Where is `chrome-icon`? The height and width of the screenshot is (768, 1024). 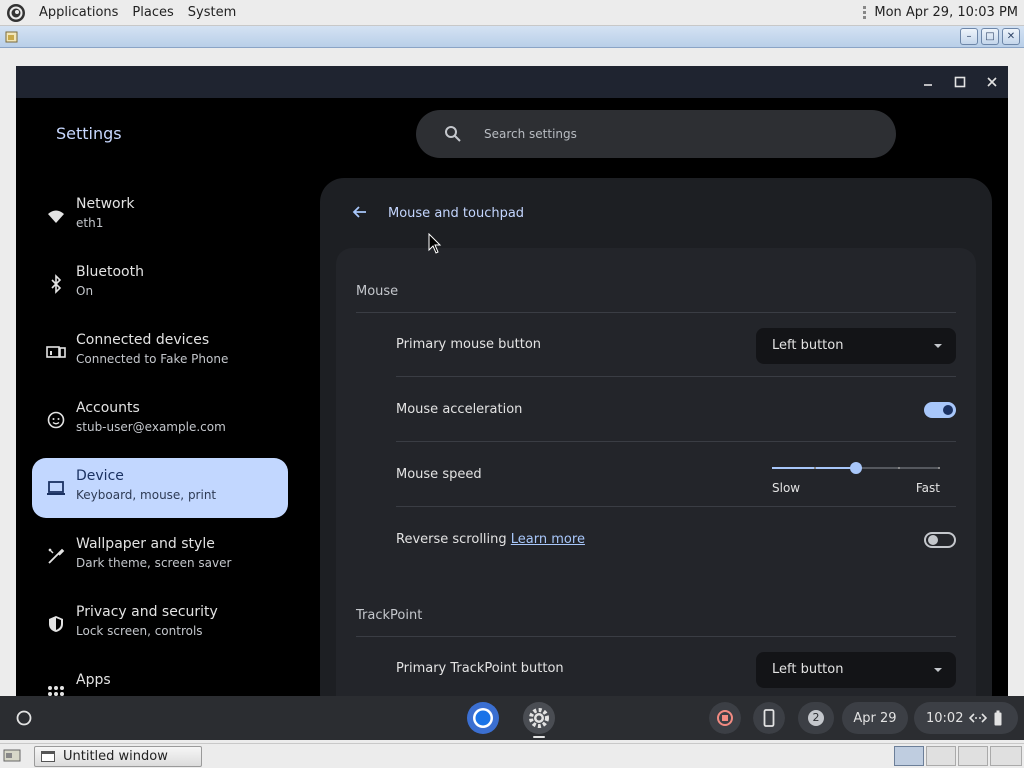 chrome-icon is located at coordinates (483, 718).